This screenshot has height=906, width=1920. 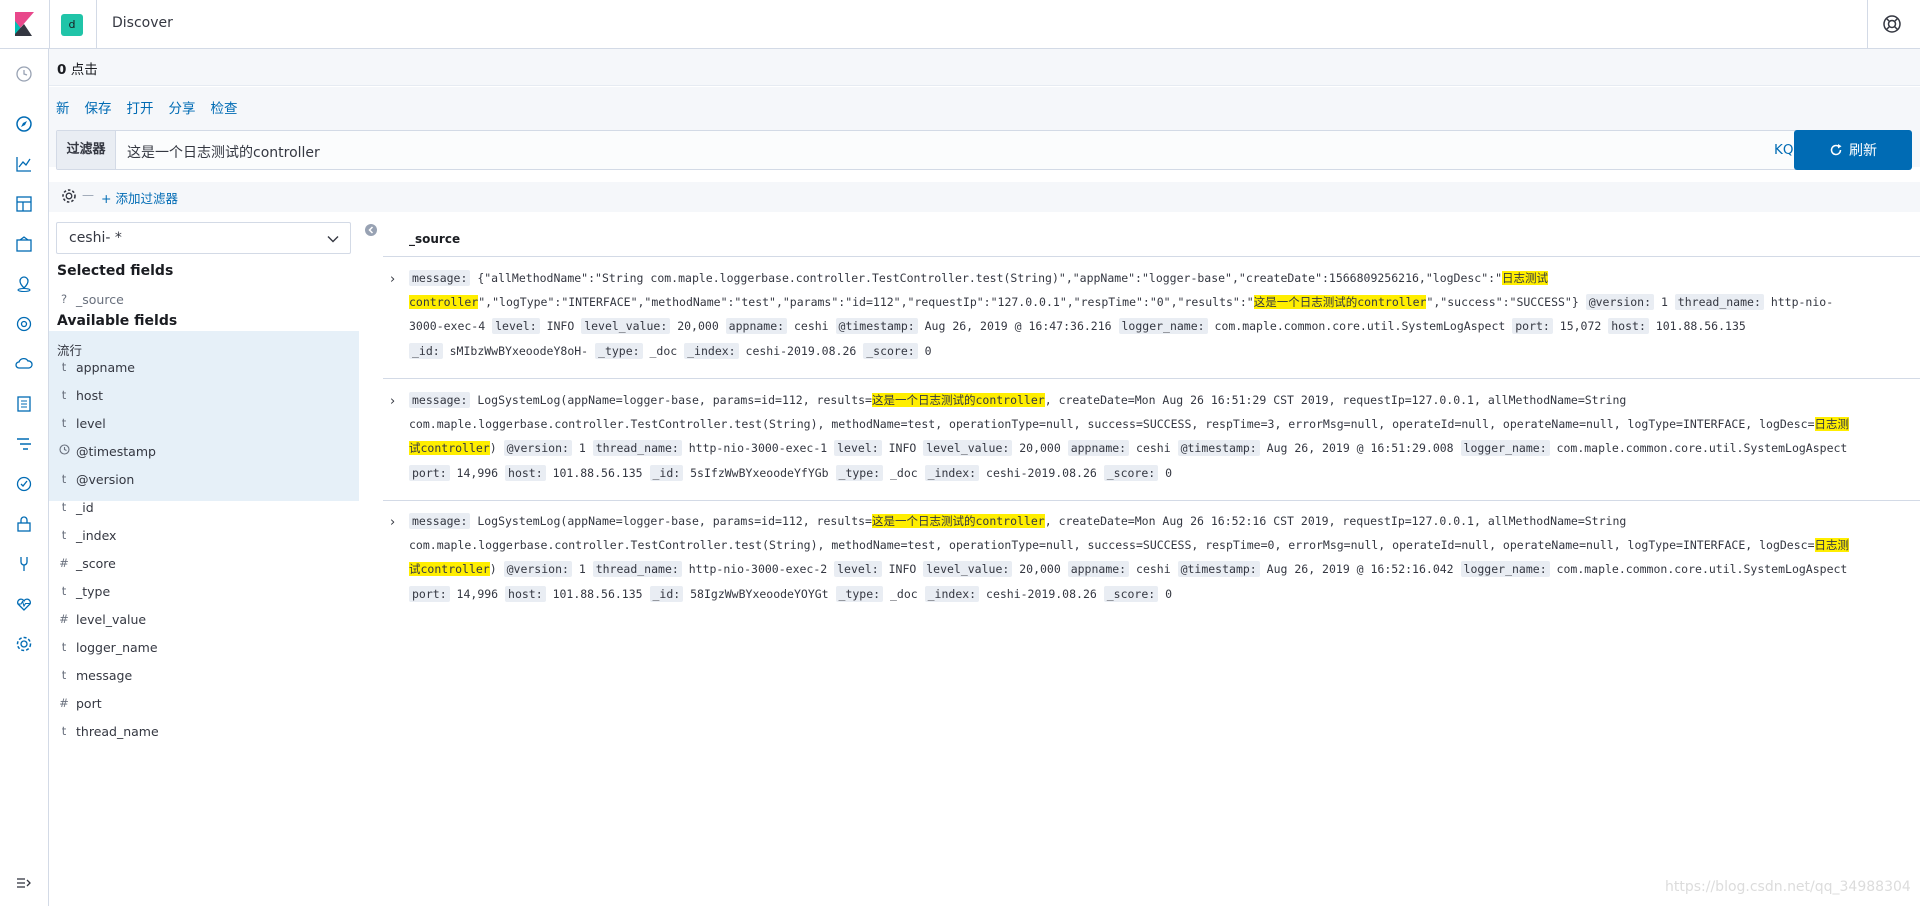 I want to click on share-link: 分享, so click(x=182, y=107).